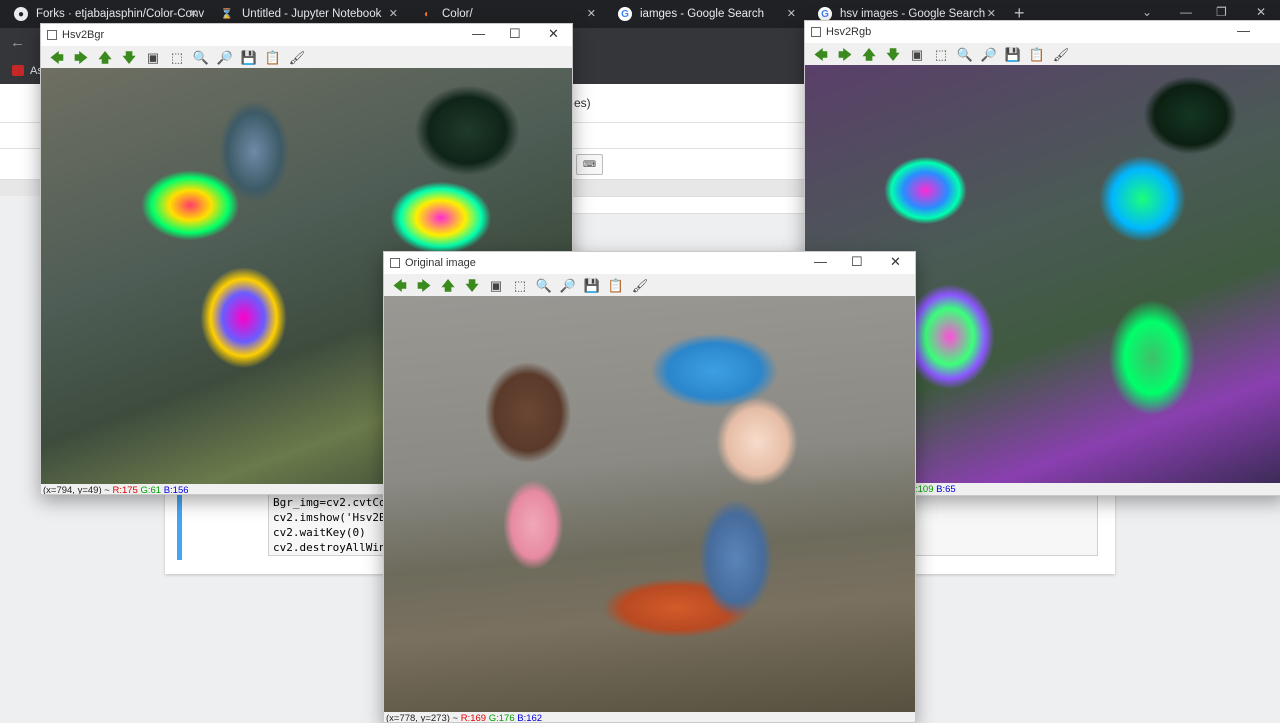 This screenshot has height=723, width=1280. What do you see at coordinates (21, 14) in the screenshot?
I see `github-icon: ●` at bounding box center [21, 14].